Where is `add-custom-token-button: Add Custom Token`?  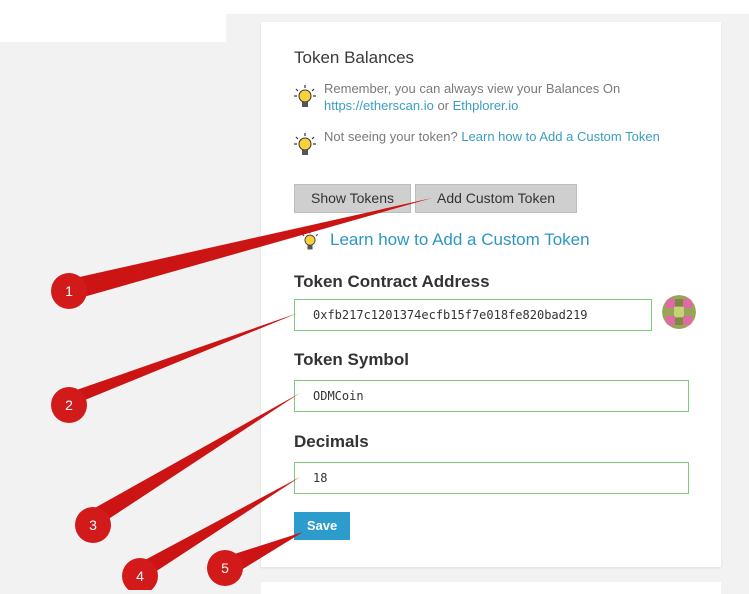
add-custom-token-button: Add Custom Token is located at coordinates (496, 198).